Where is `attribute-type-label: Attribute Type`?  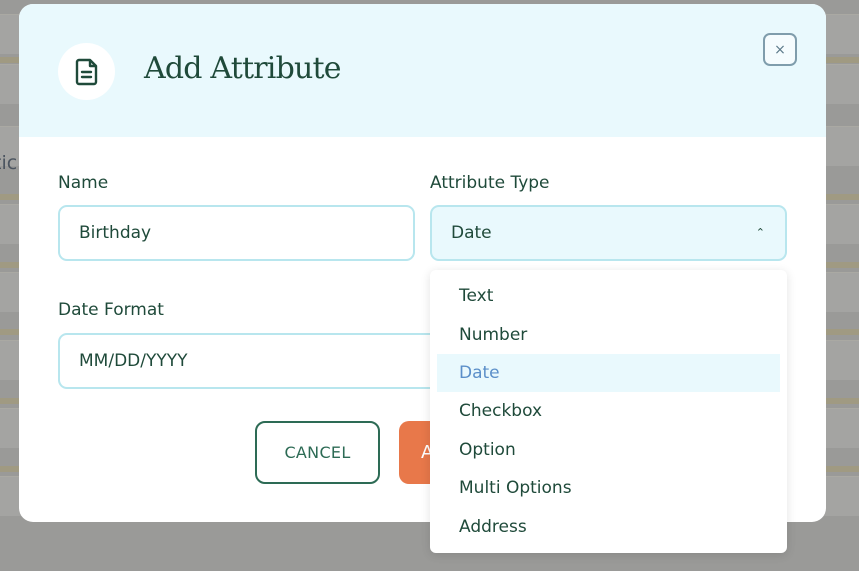 attribute-type-label: Attribute Type is located at coordinates (490, 183).